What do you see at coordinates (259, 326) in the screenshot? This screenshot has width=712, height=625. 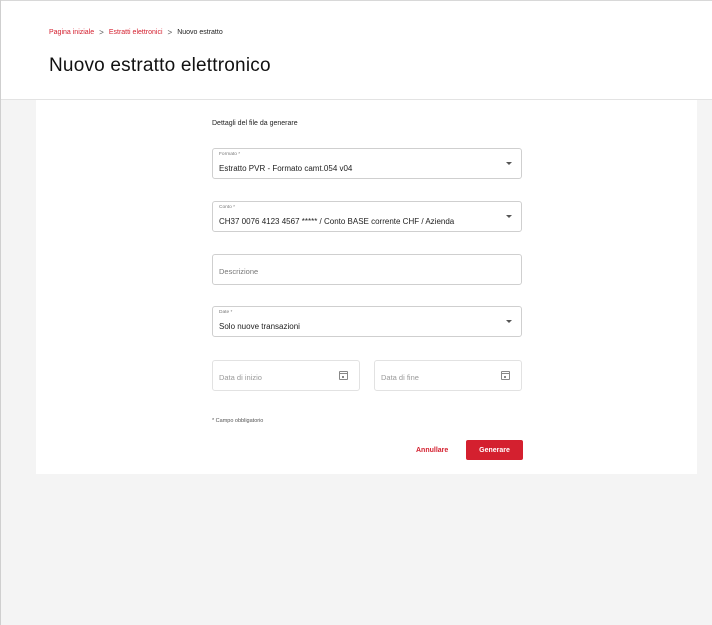 I see `date-value: Solo nuove transazioni` at bounding box center [259, 326].